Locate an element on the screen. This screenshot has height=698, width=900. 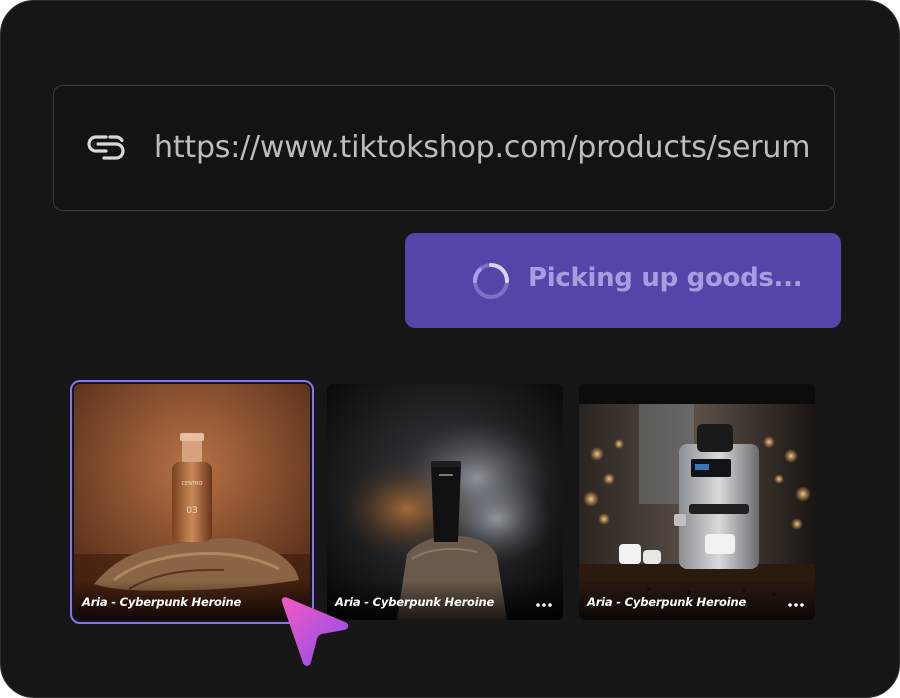
product-card-tube: Aria - Cyberpunk Heroine is located at coordinates (445, 502).